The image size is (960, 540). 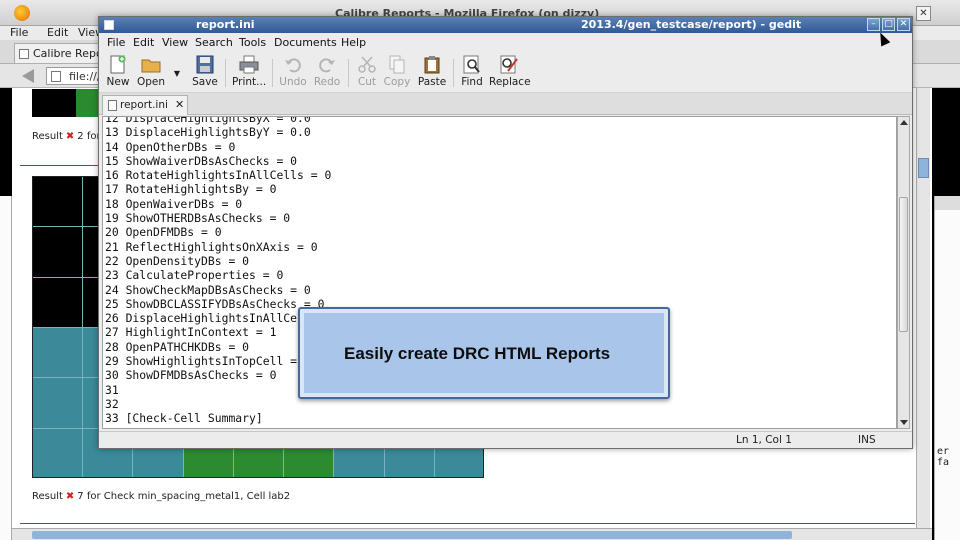 I want to click on editor-line: 21 ReflectHighlightsOnXAxis = 0, so click(x=211, y=246).